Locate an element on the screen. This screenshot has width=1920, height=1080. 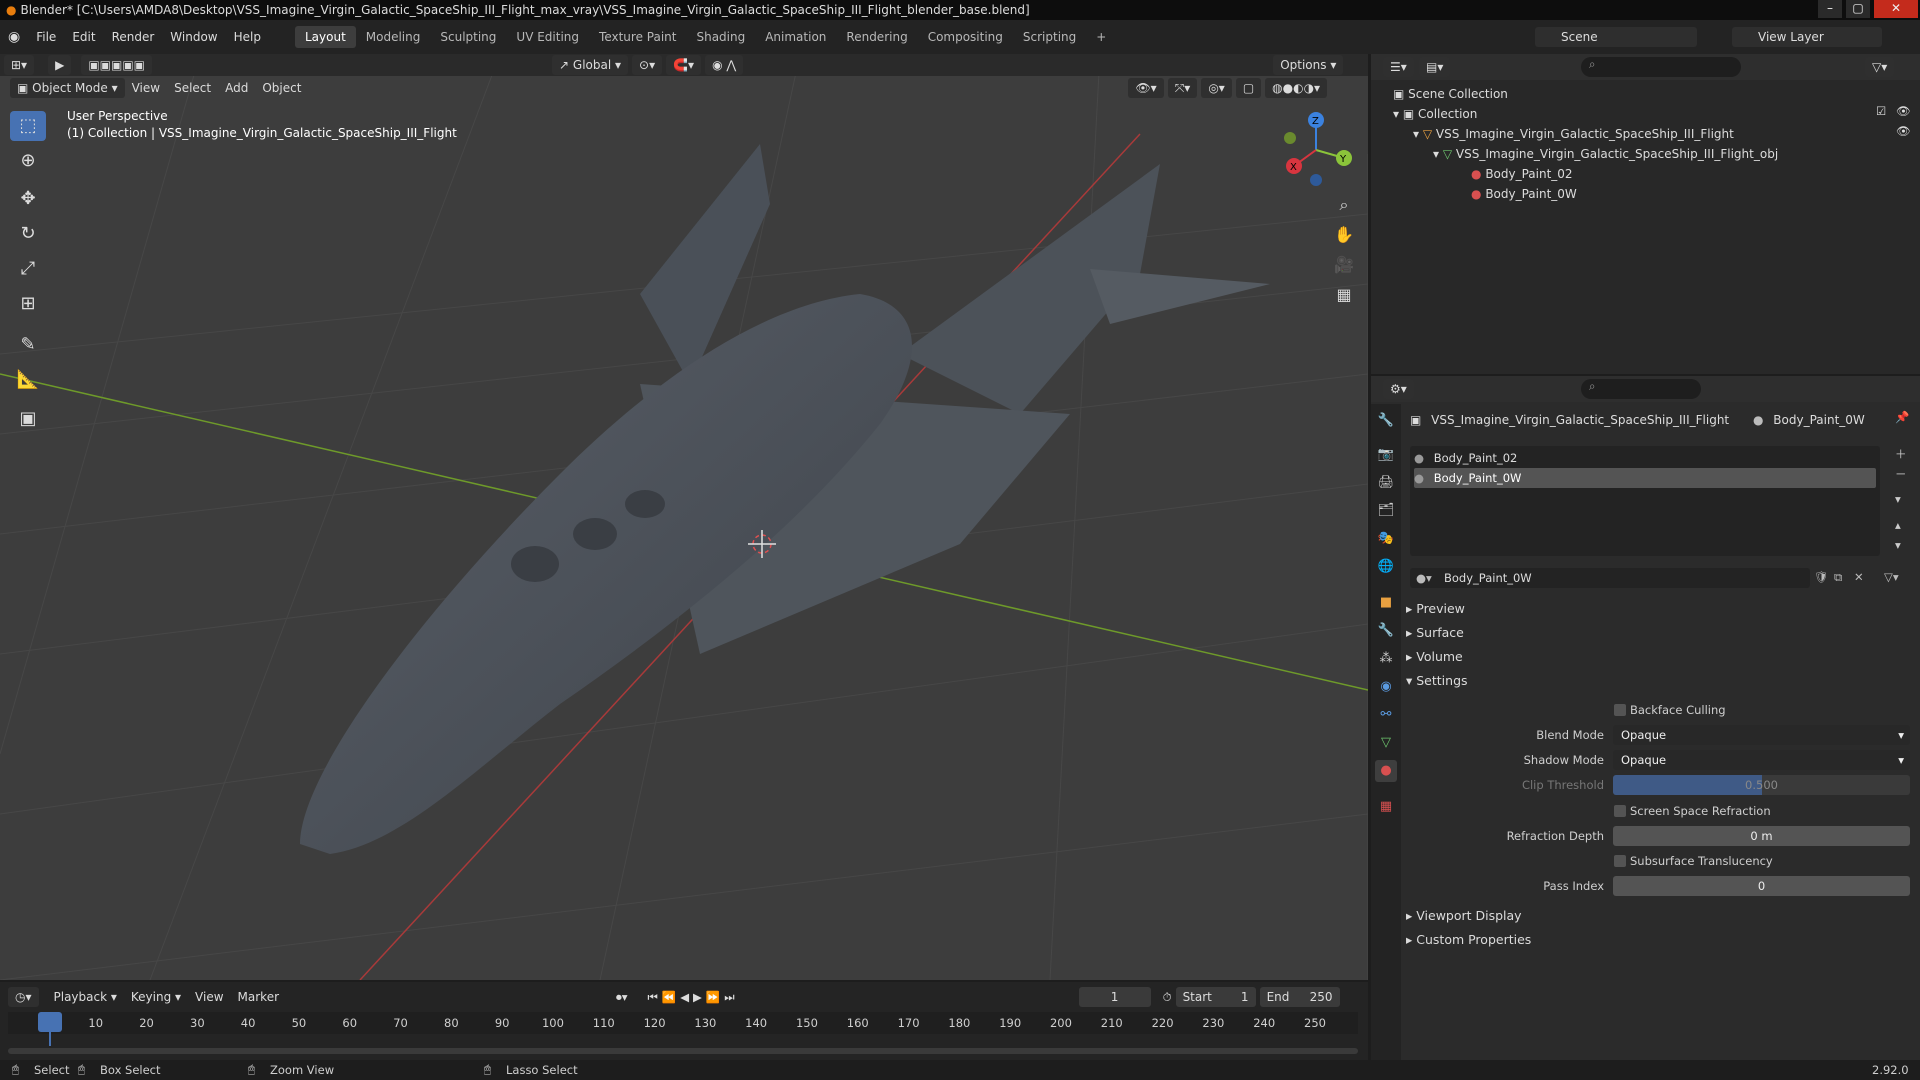
start-frame-field: Start 1 is located at coordinates (1215, 997).